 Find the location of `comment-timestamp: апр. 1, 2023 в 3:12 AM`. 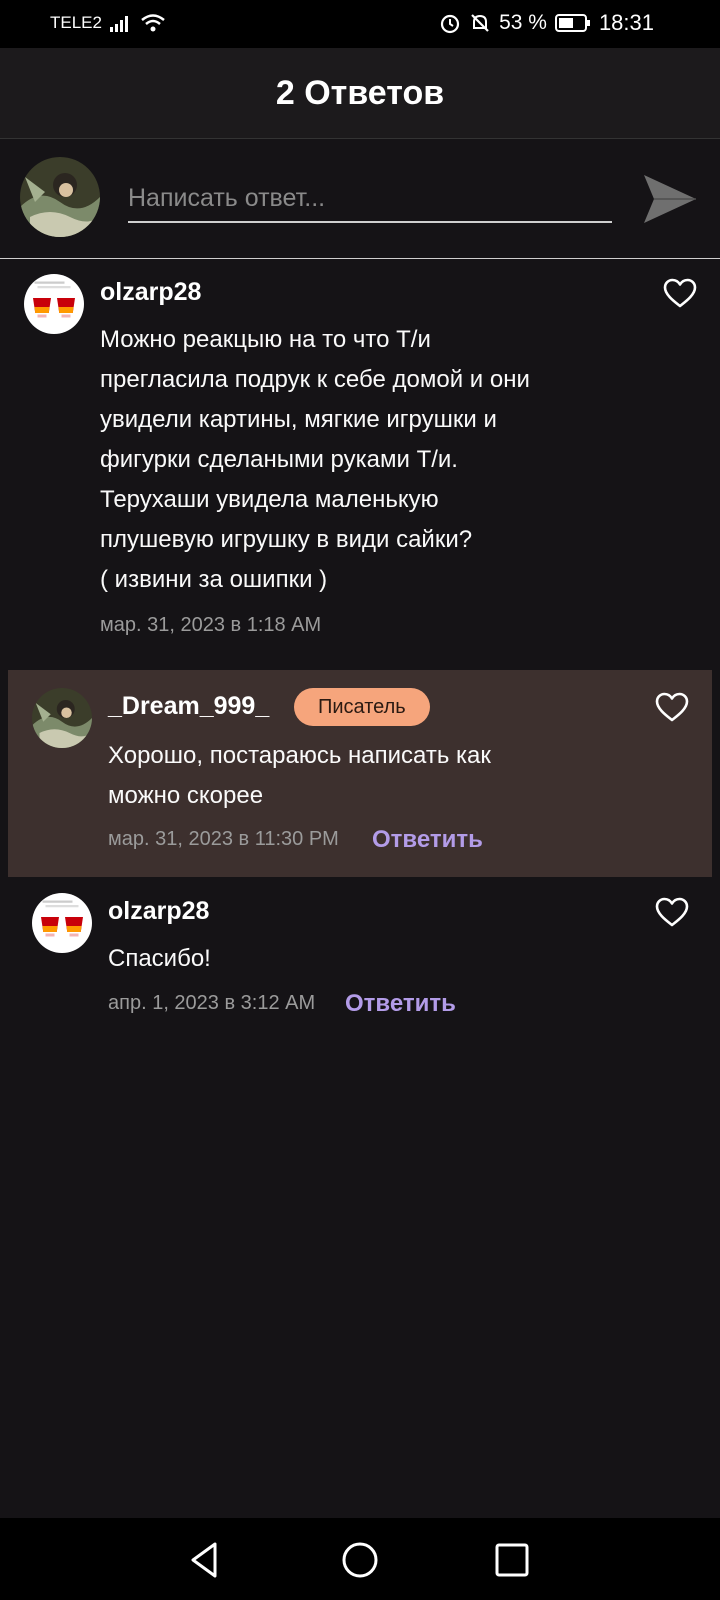

comment-timestamp: апр. 1, 2023 в 3:12 AM is located at coordinates (212, 1003).